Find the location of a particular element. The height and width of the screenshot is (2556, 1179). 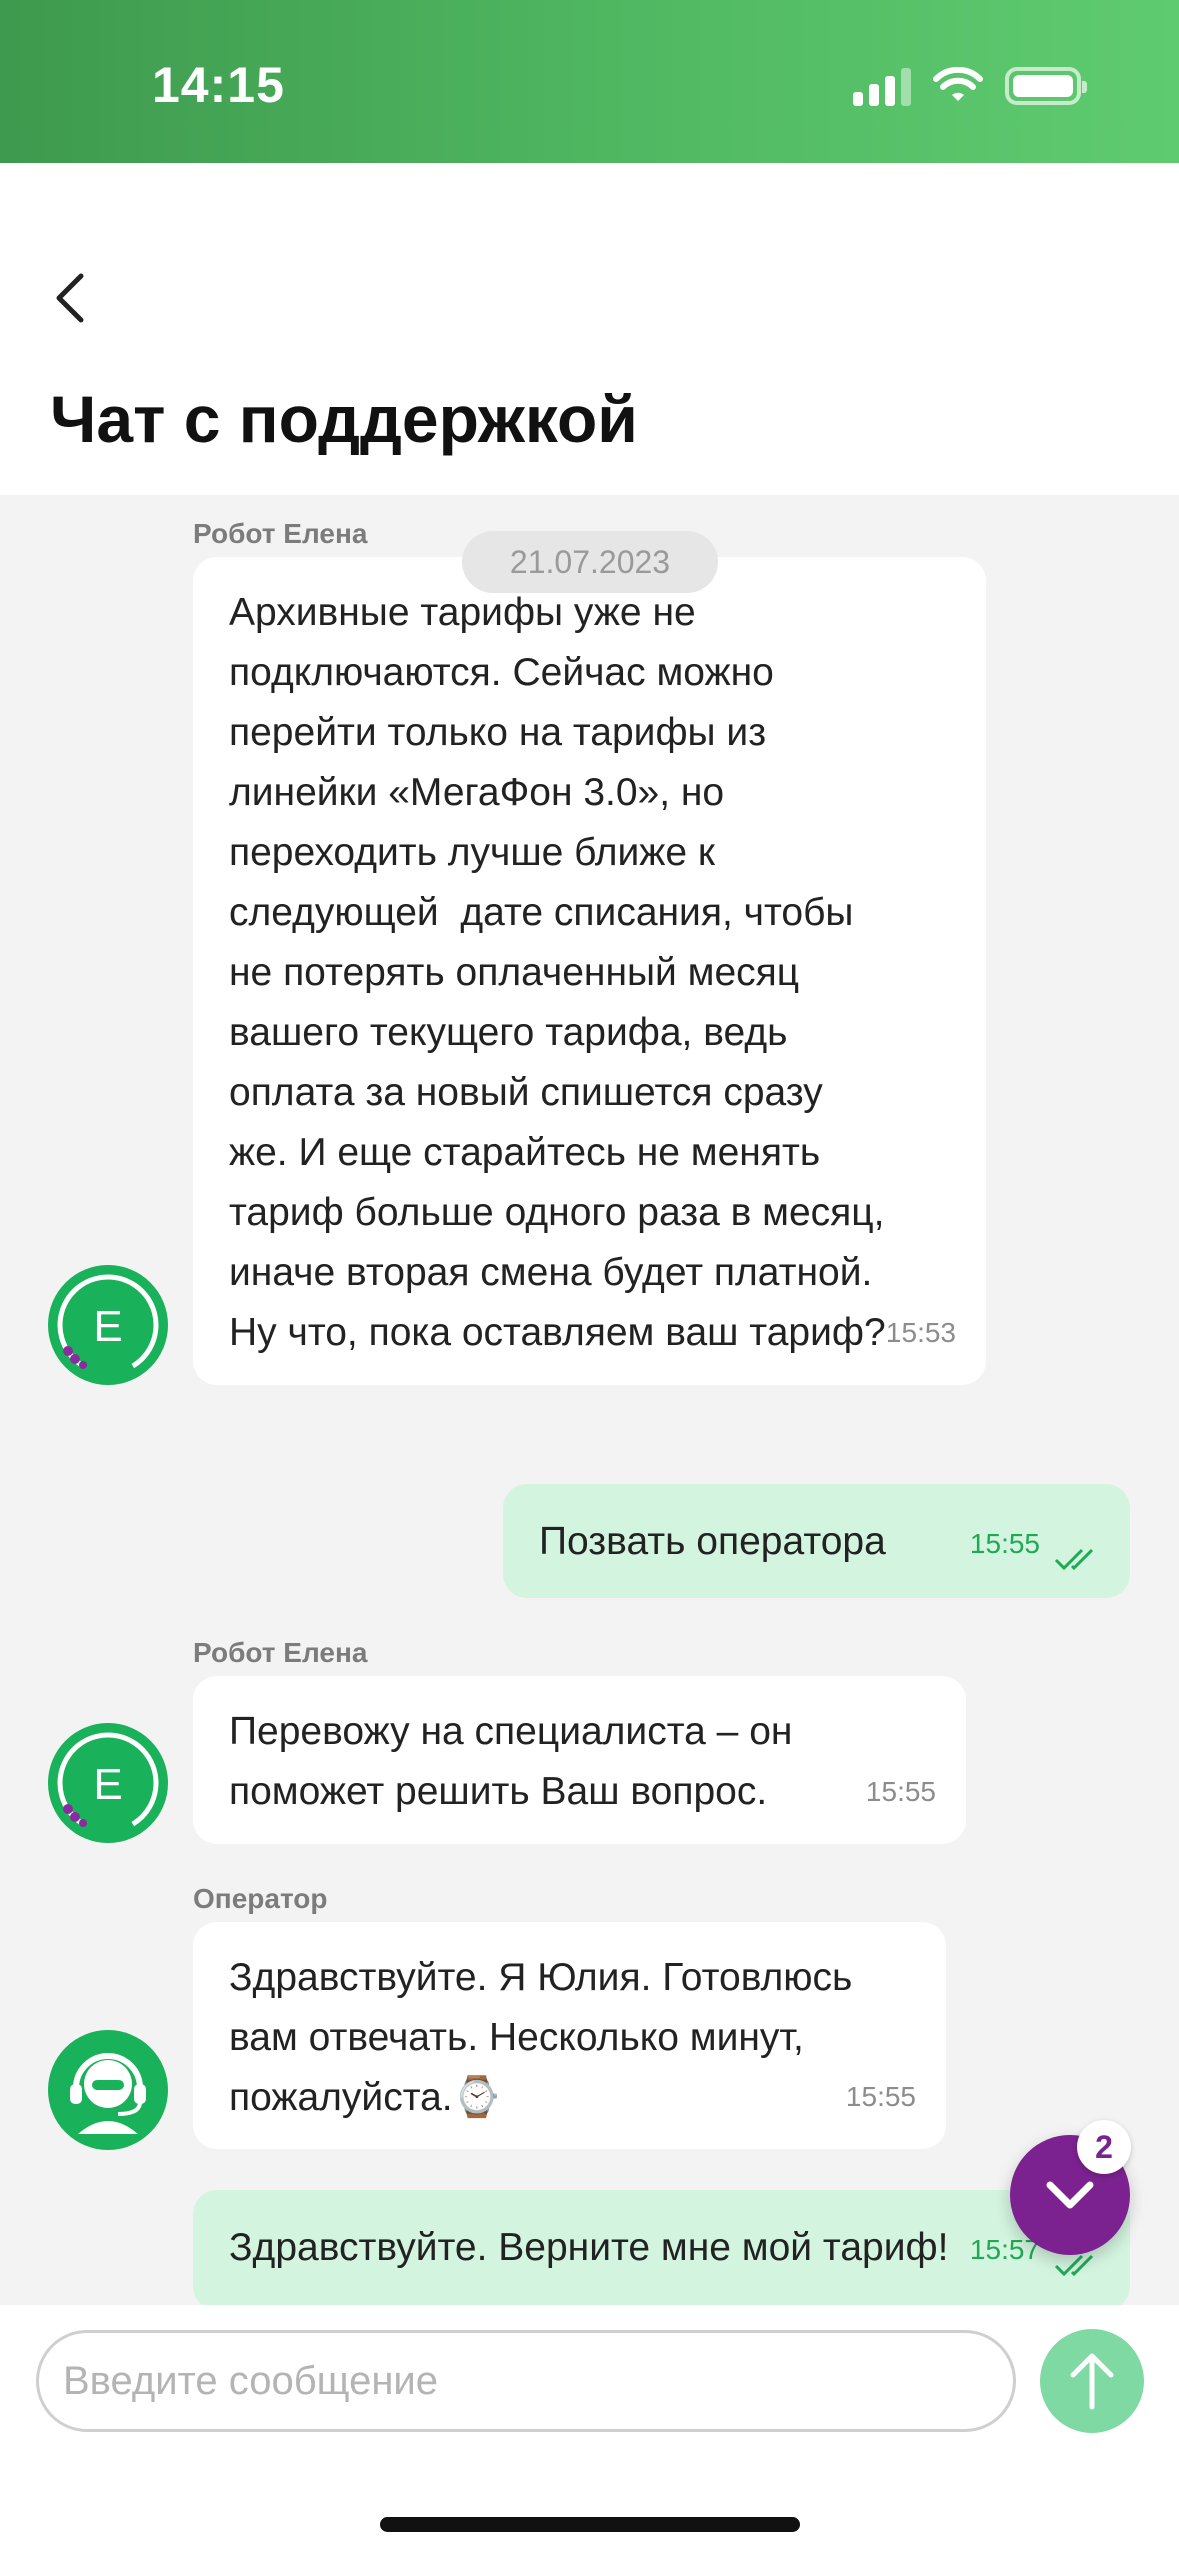

message-time: 15:53 is located at coordinates (920, 1332).